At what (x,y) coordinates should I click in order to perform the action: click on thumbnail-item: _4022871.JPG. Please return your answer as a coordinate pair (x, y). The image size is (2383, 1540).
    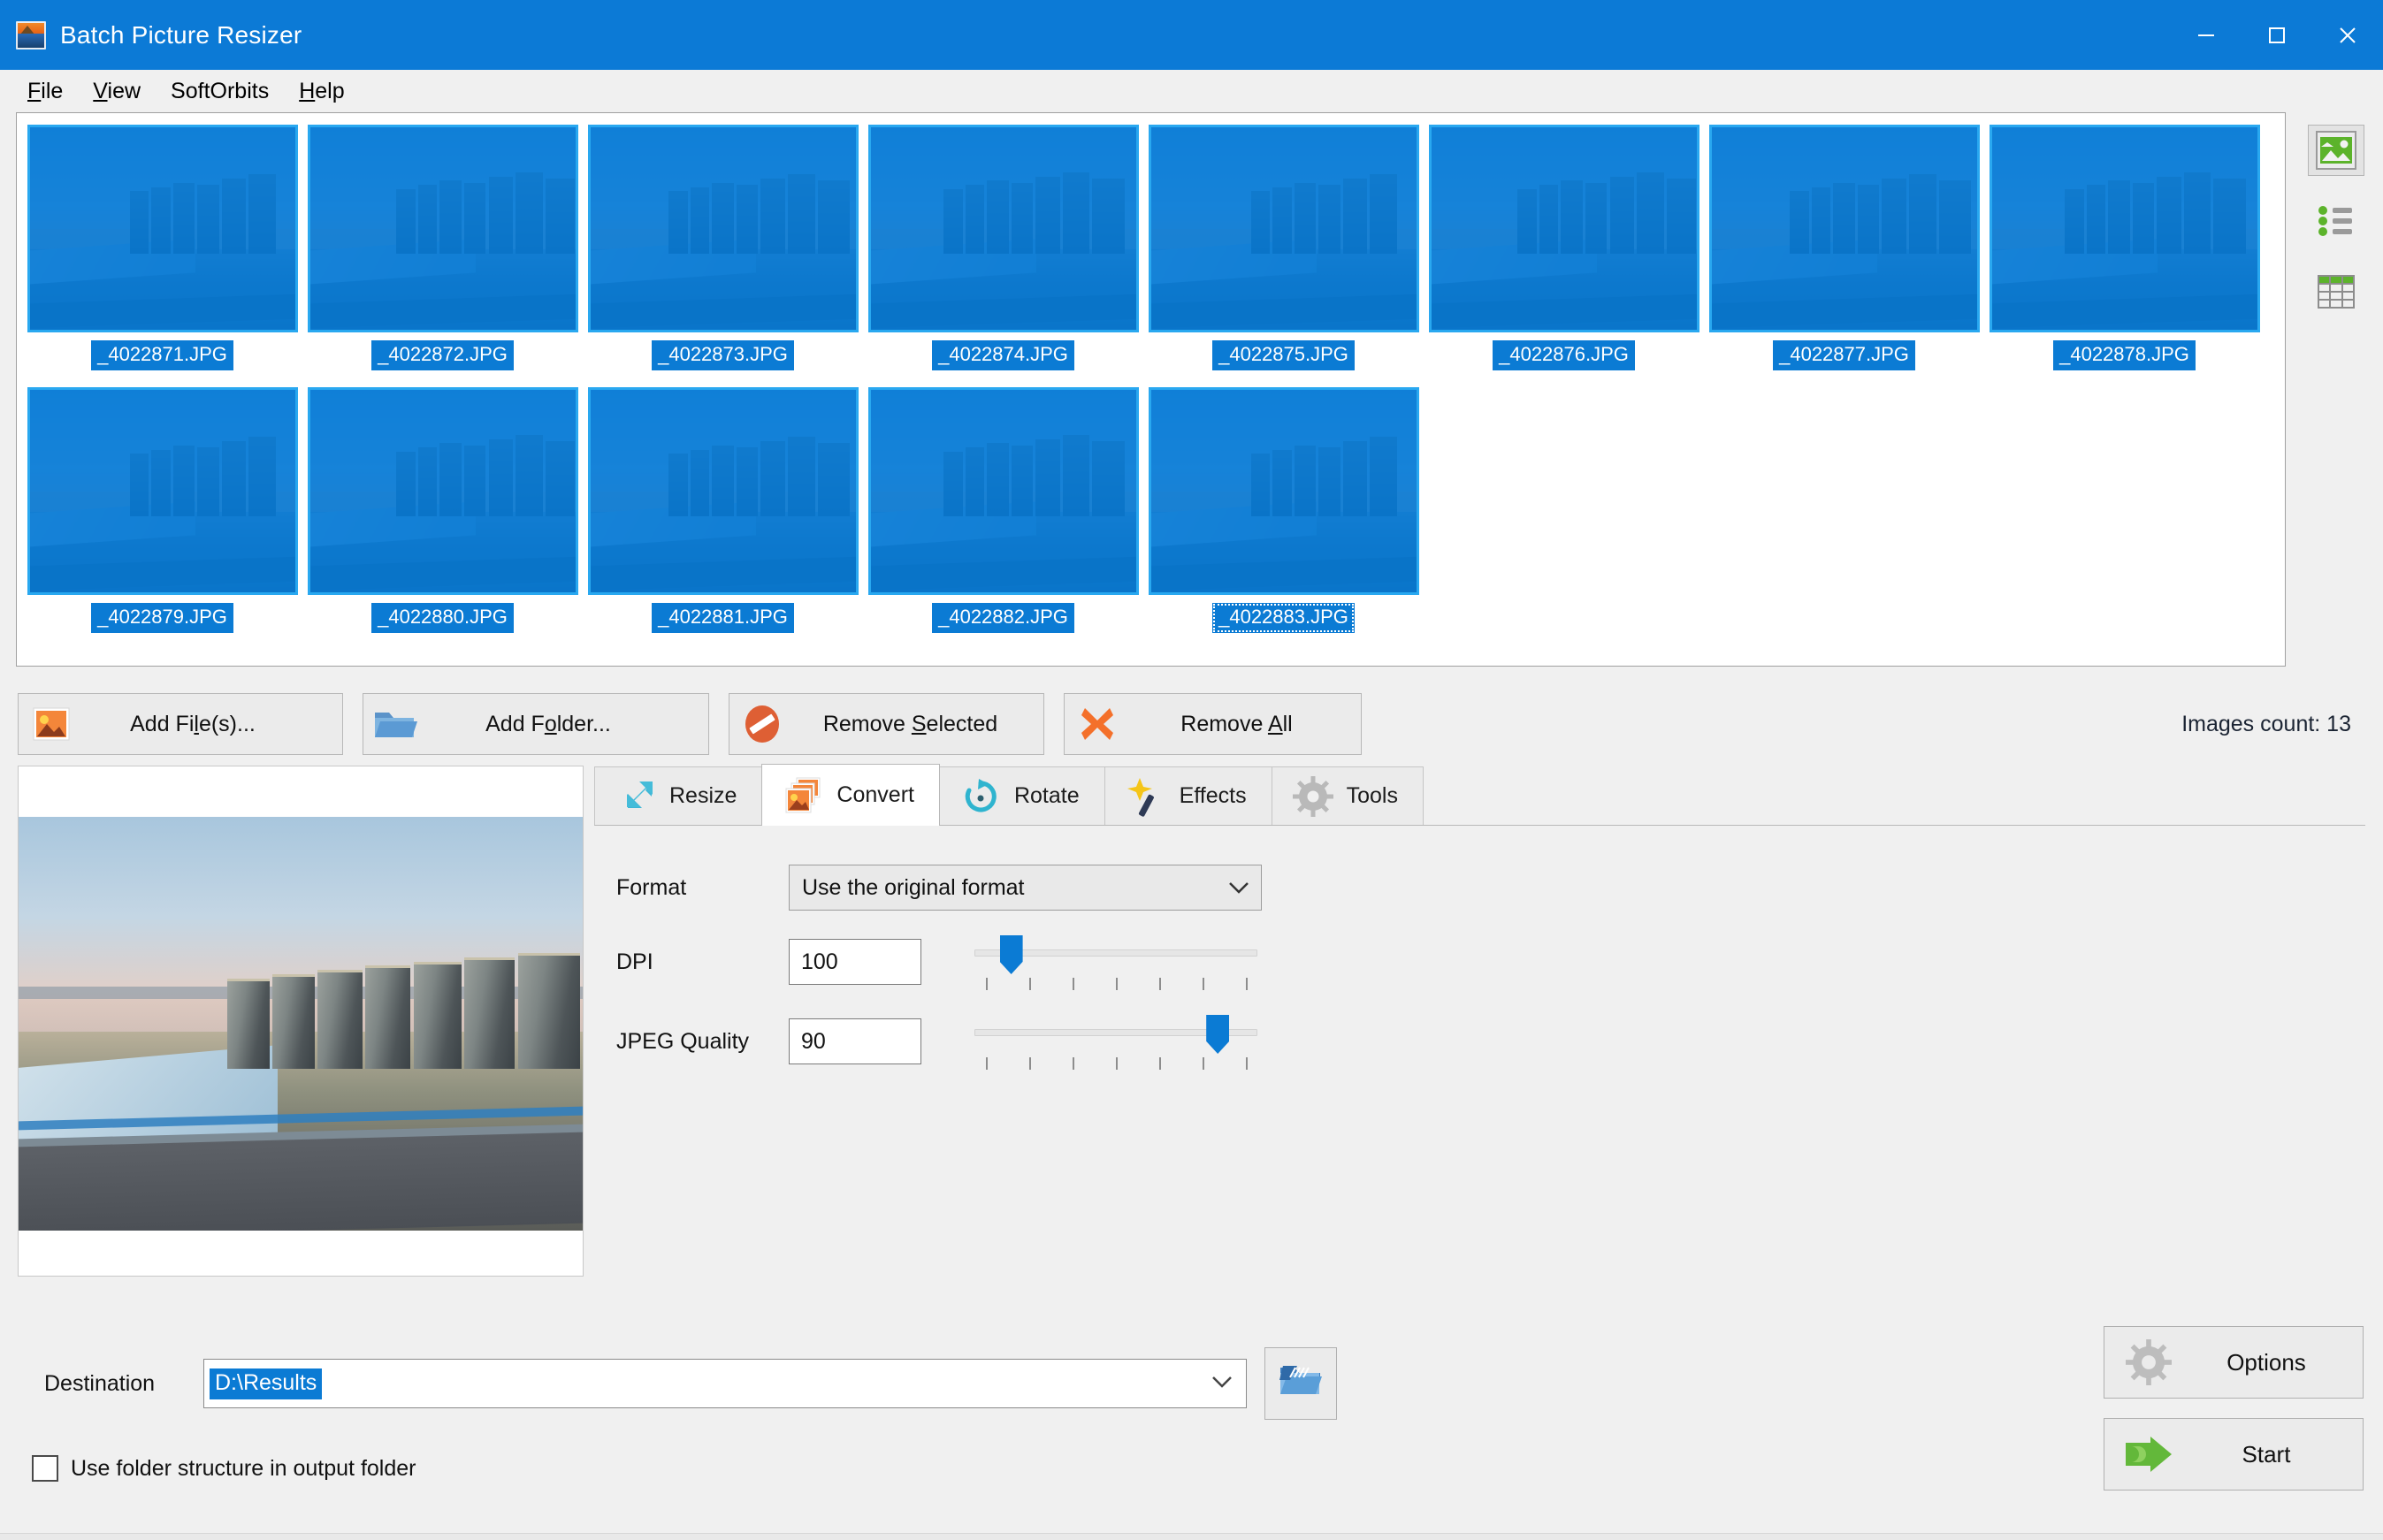
    Looking at the image, I should click on (162, 254).